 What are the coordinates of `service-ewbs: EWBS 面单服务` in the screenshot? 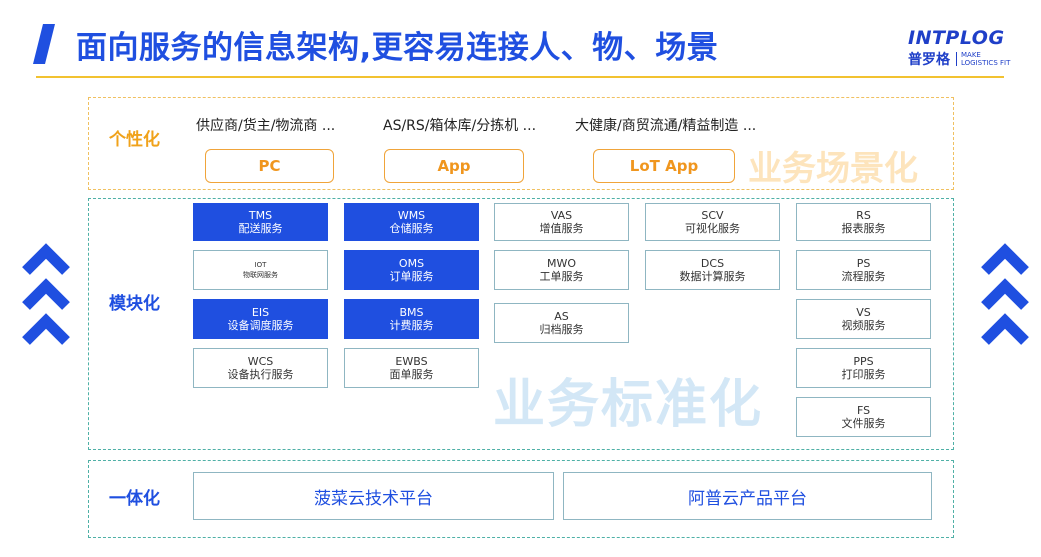 It's located at (411, 368).